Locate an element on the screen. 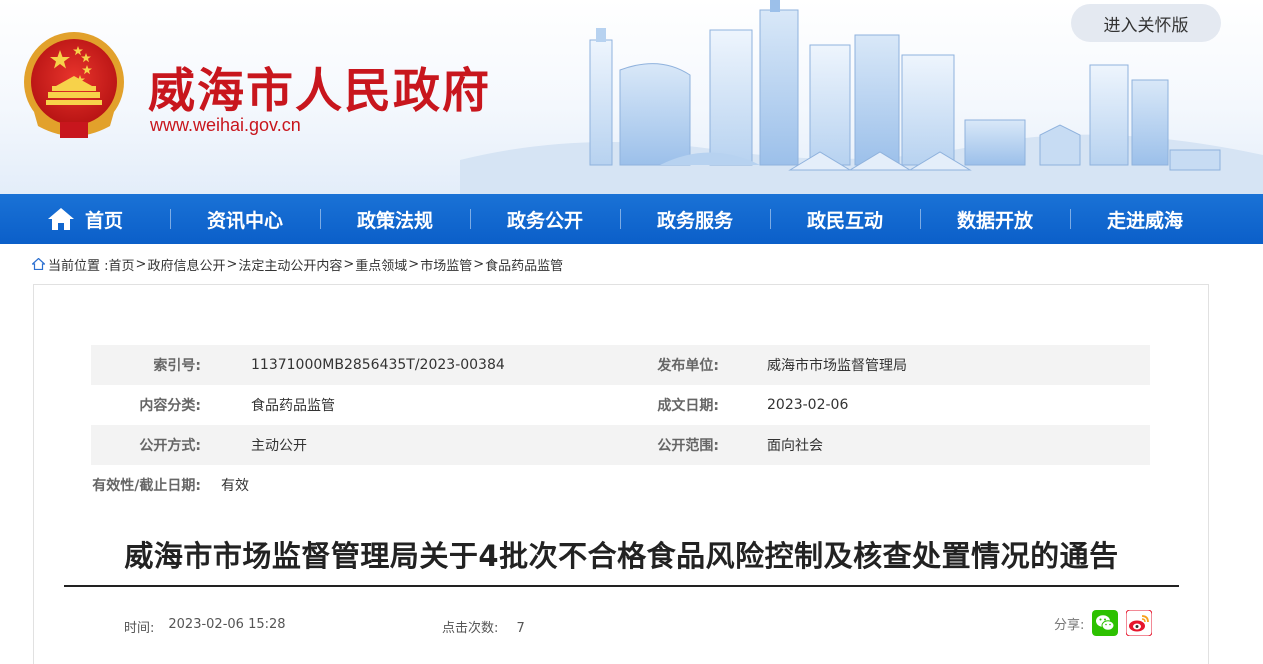  publisher-value: 威海市市场监督管理局 is located at coordinates (837, 366).